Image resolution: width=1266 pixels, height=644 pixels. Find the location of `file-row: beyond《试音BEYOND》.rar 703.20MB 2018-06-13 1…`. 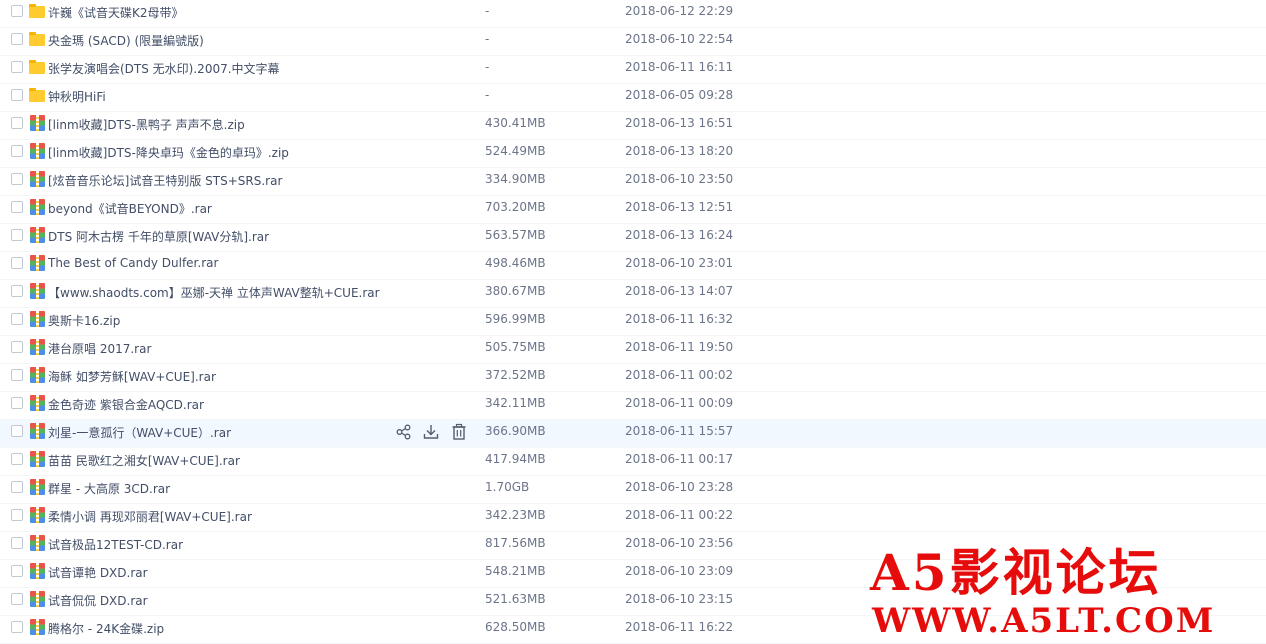

file-row: beyond《试音BEYOND》.rar 703.20MB 2018-06-13 1… is located at coordinates (633, 210).